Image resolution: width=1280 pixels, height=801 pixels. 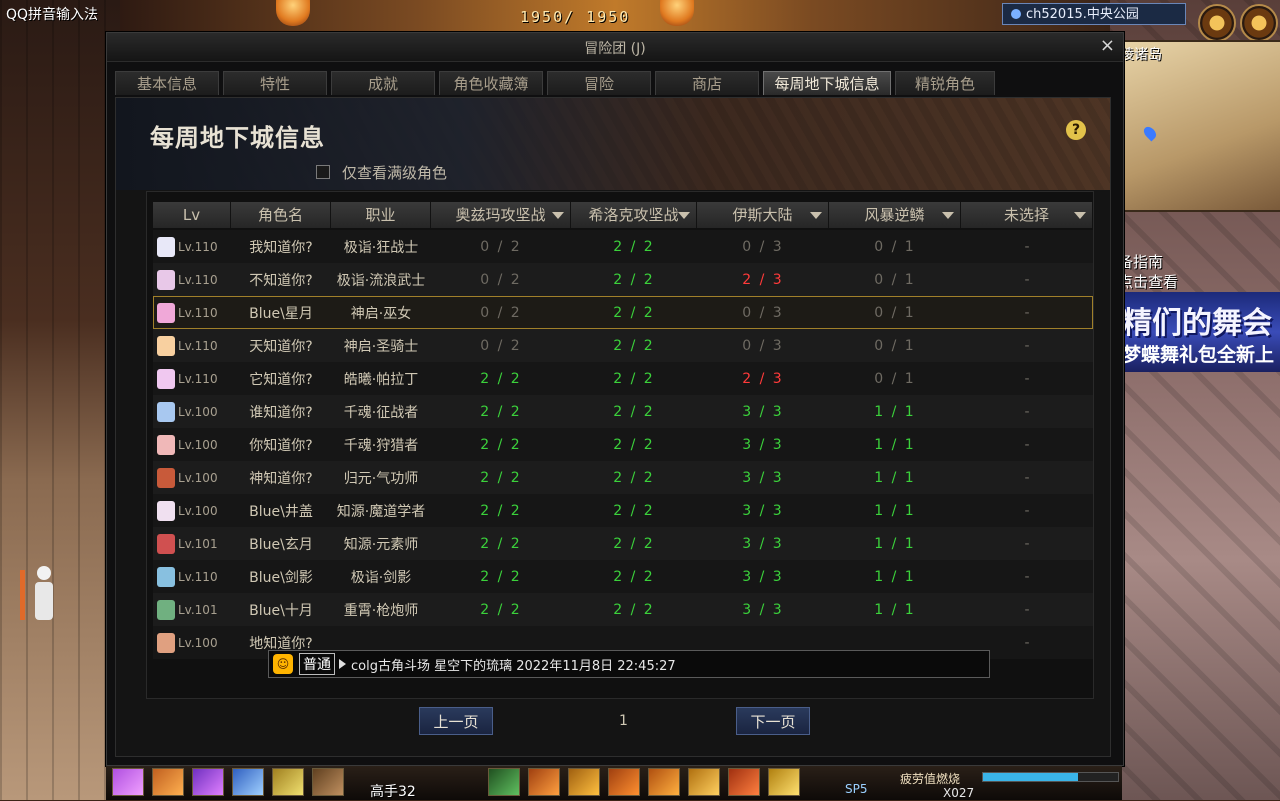 I want to click on chat-notification: ☺ 普通 colg古角斗场 星空下的琉璃 2022年11月8日 22:45:27, so click(x=629, y=664).